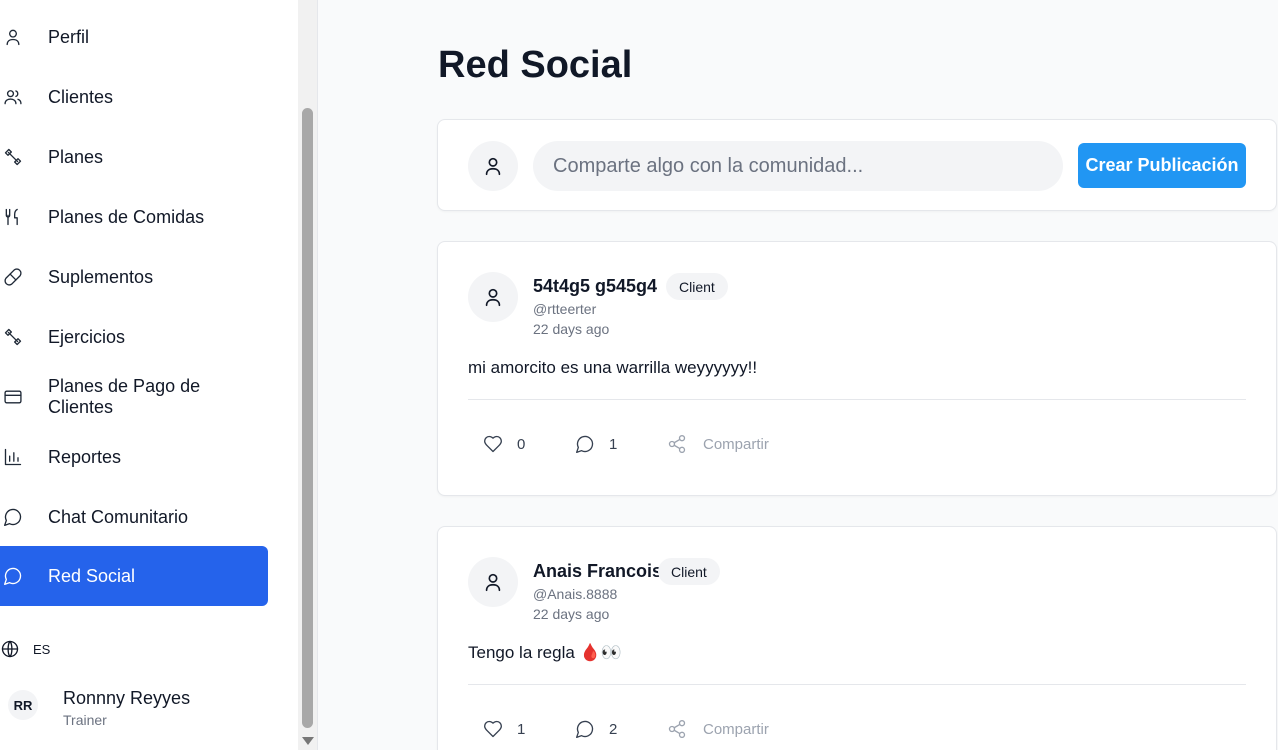 This screenshot has height=750, width=1278. I want to click on like-button: 0, so click(504, 444).